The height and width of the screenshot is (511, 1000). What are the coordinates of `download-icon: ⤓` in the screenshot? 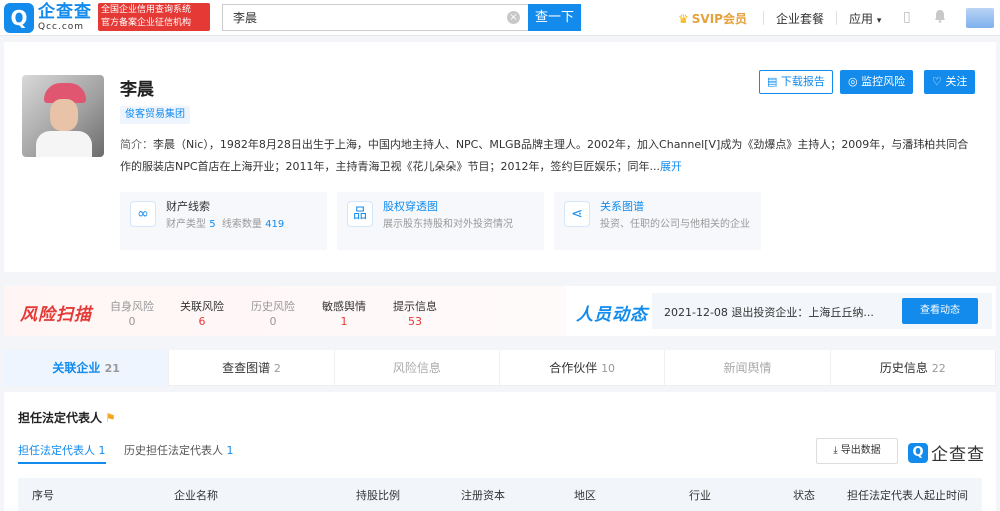 It's located at (835, 450).